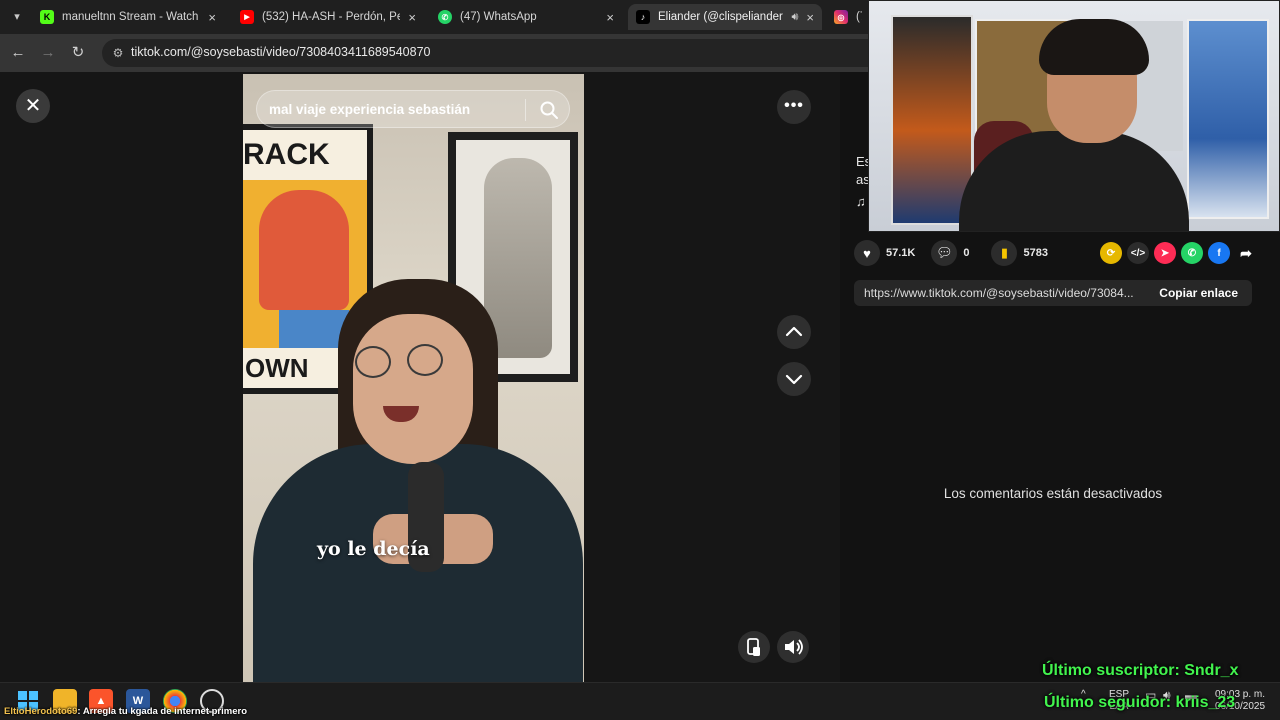 The image size is (1280, 720). What do you see at coordinates (305, 155) in the screenshot?
I see `poster-text-top: RACK` at bounding box center [305, 155].